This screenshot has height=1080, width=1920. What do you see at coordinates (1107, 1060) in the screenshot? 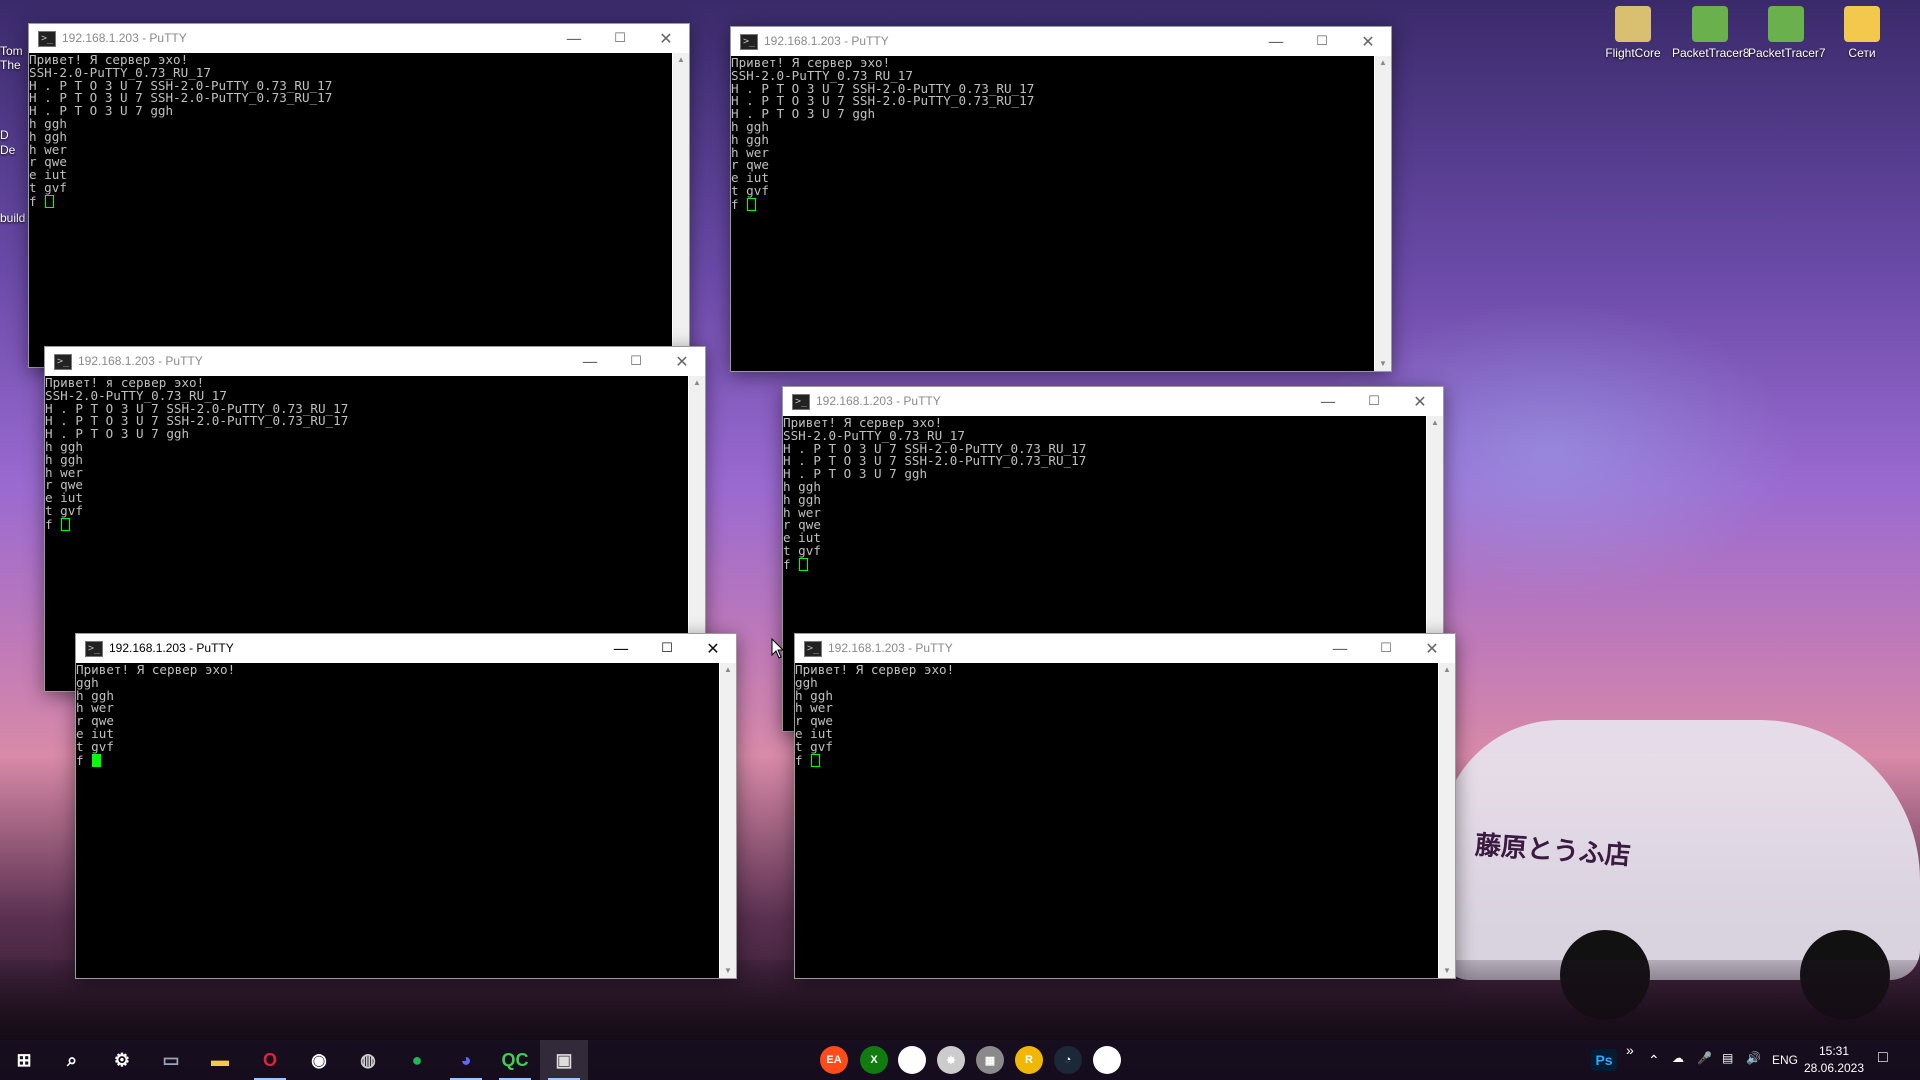
I see `taskbar-ubisoft: ◎` at bounding box center [1107, 1060].